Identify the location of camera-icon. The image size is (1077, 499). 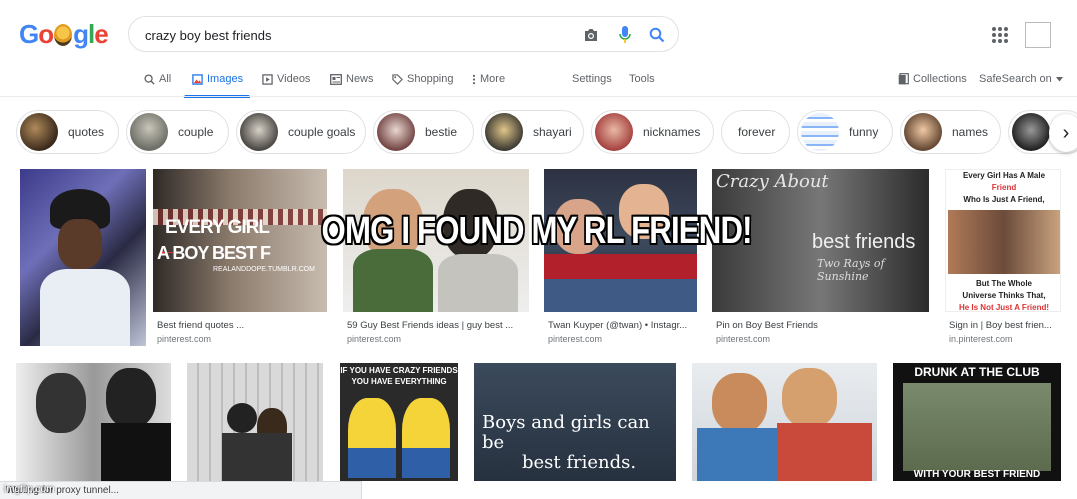
(591, 35).